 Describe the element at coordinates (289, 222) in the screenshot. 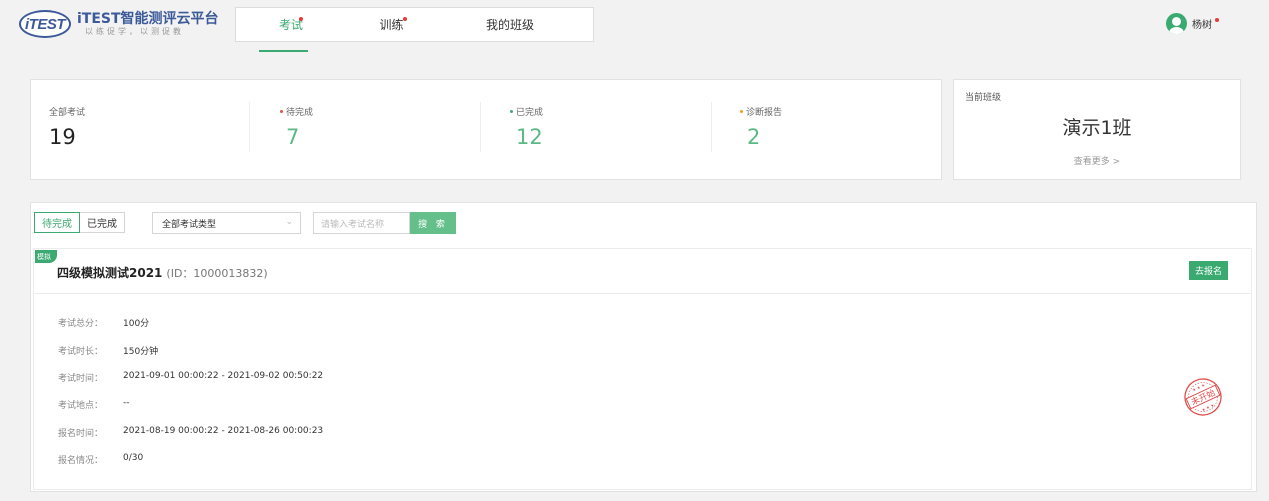

I see `chevron-down-icon: ⌄` at that location.